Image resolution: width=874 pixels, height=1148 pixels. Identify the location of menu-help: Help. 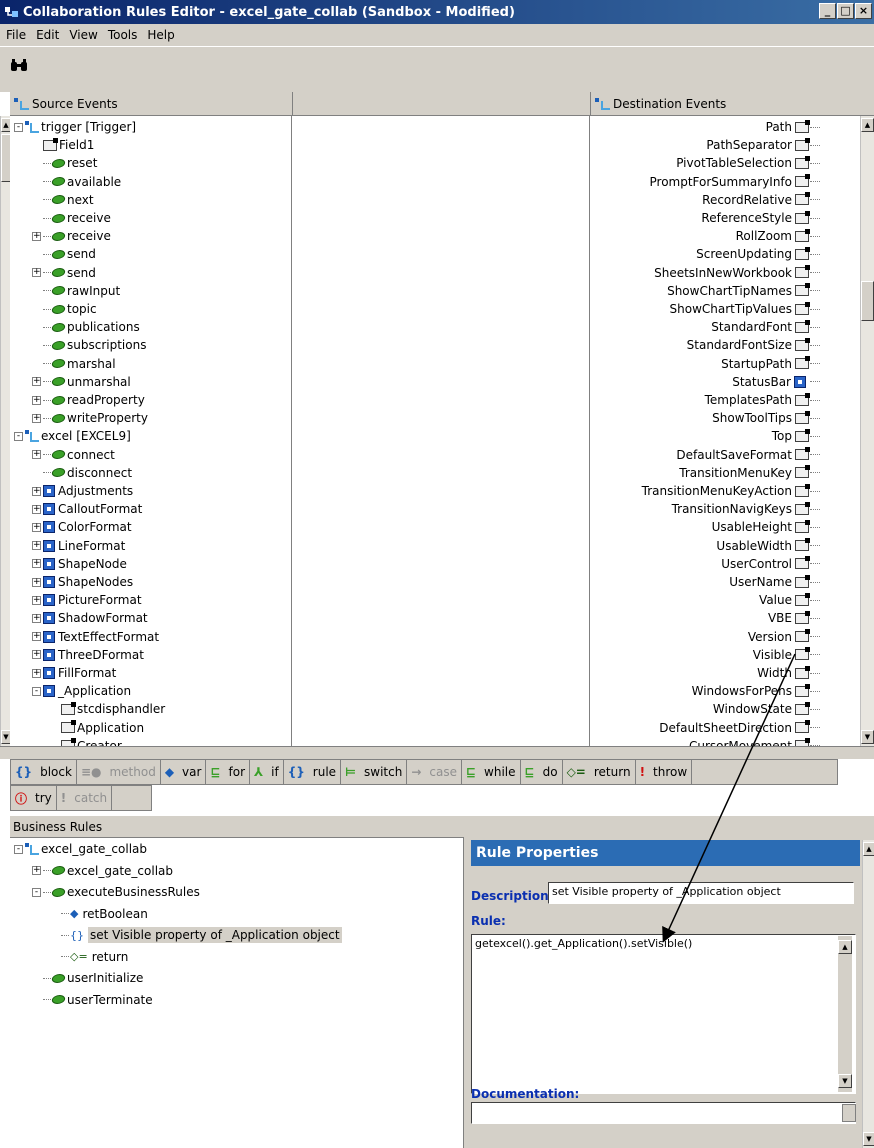
(160, 35).